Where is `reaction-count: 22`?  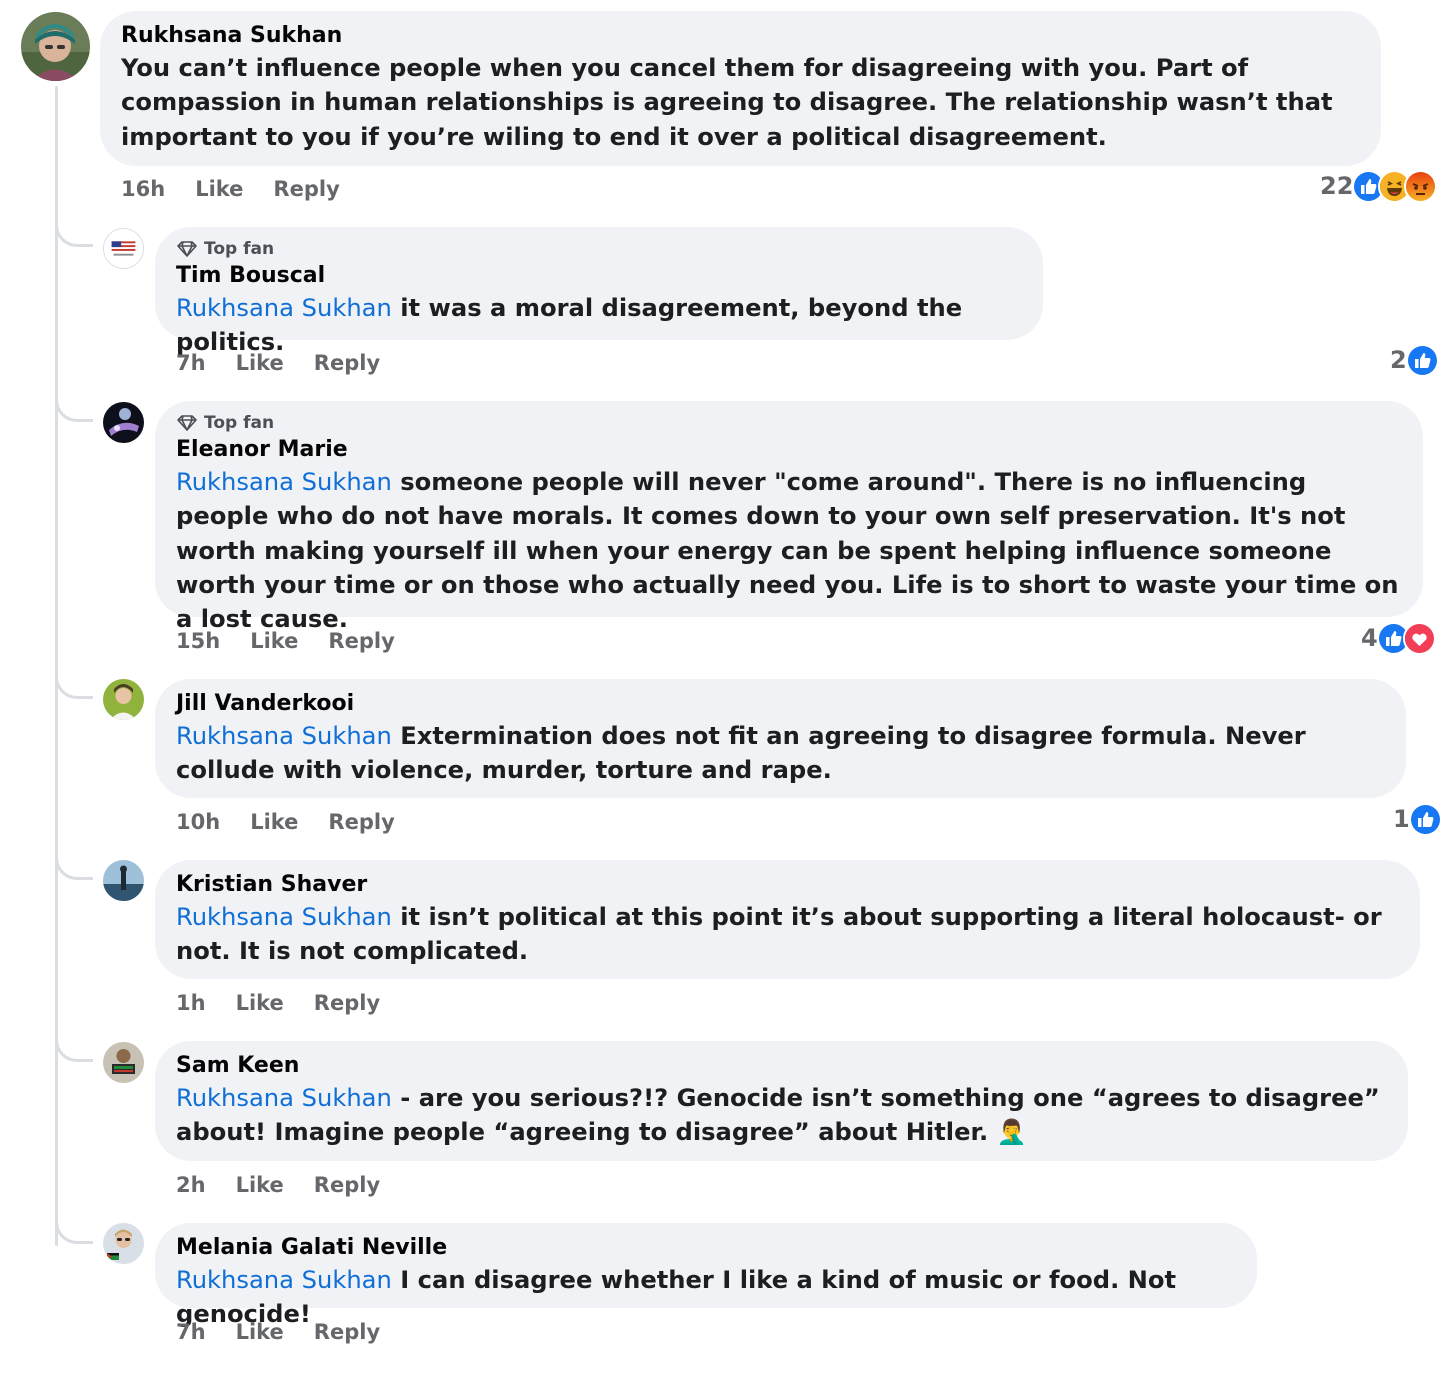
reaction-count: 22 is located at coordinates (1337, 186).